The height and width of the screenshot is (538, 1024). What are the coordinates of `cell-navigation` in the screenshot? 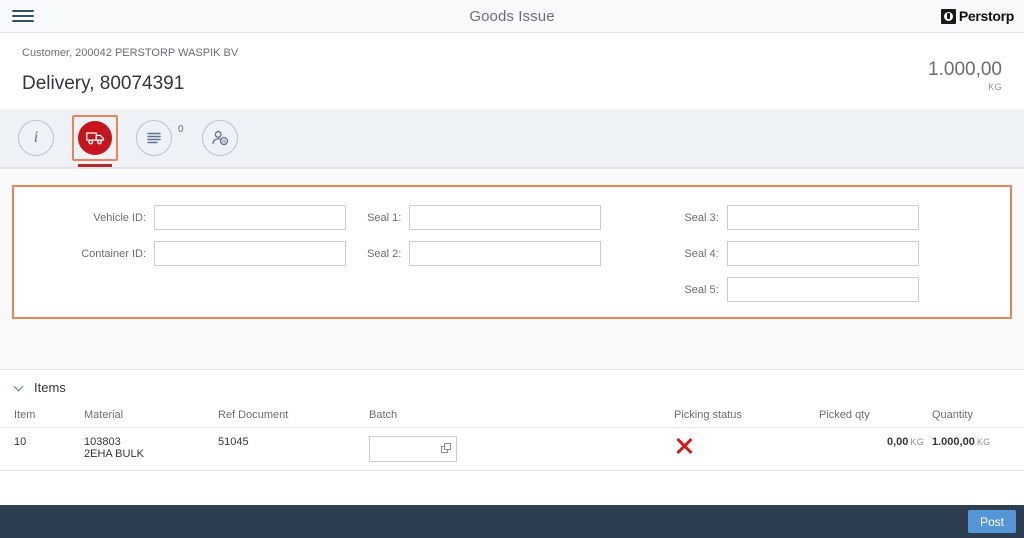 It's located at (1009, 449).